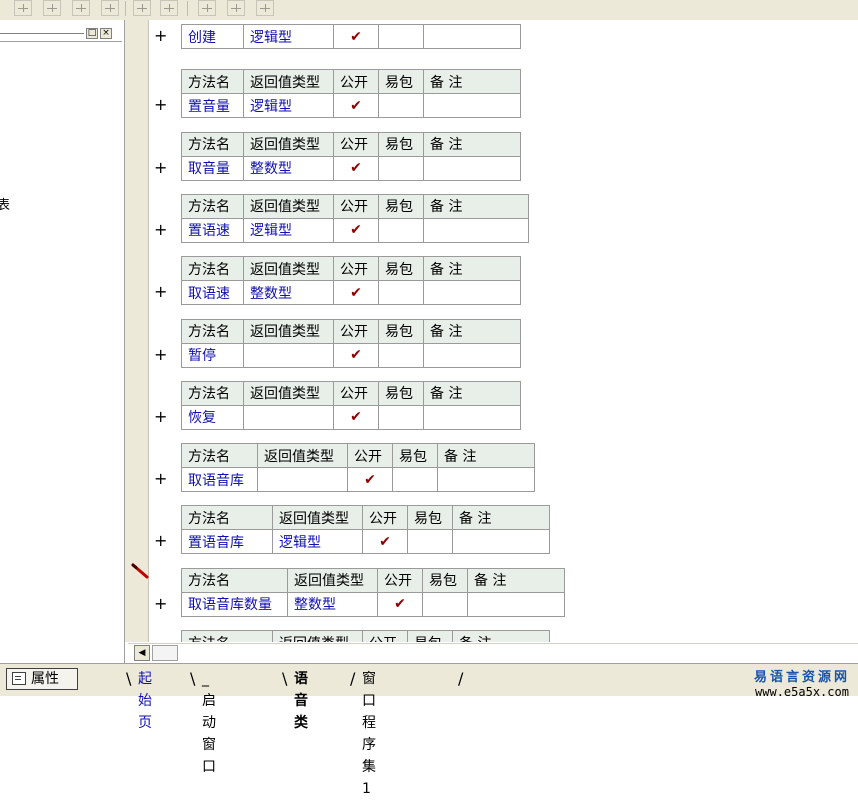  What do you see at coordinates (169, 8) in the screenshot?
I see `same-height-icon` at bounding box center [169, 8].